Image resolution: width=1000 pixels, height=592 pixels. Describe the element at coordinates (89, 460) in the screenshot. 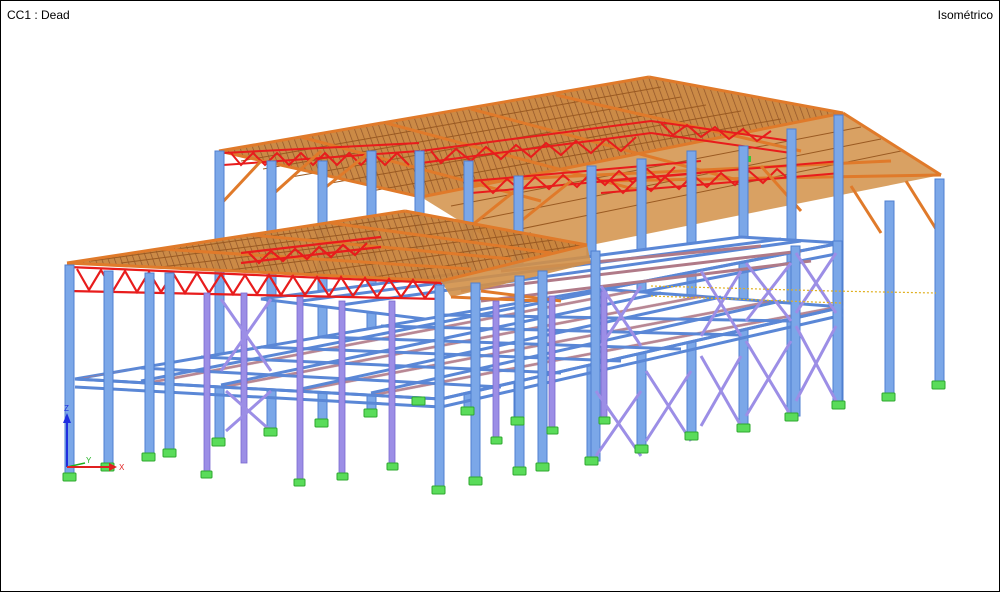

I see `y-axis-label: Y` at that location.